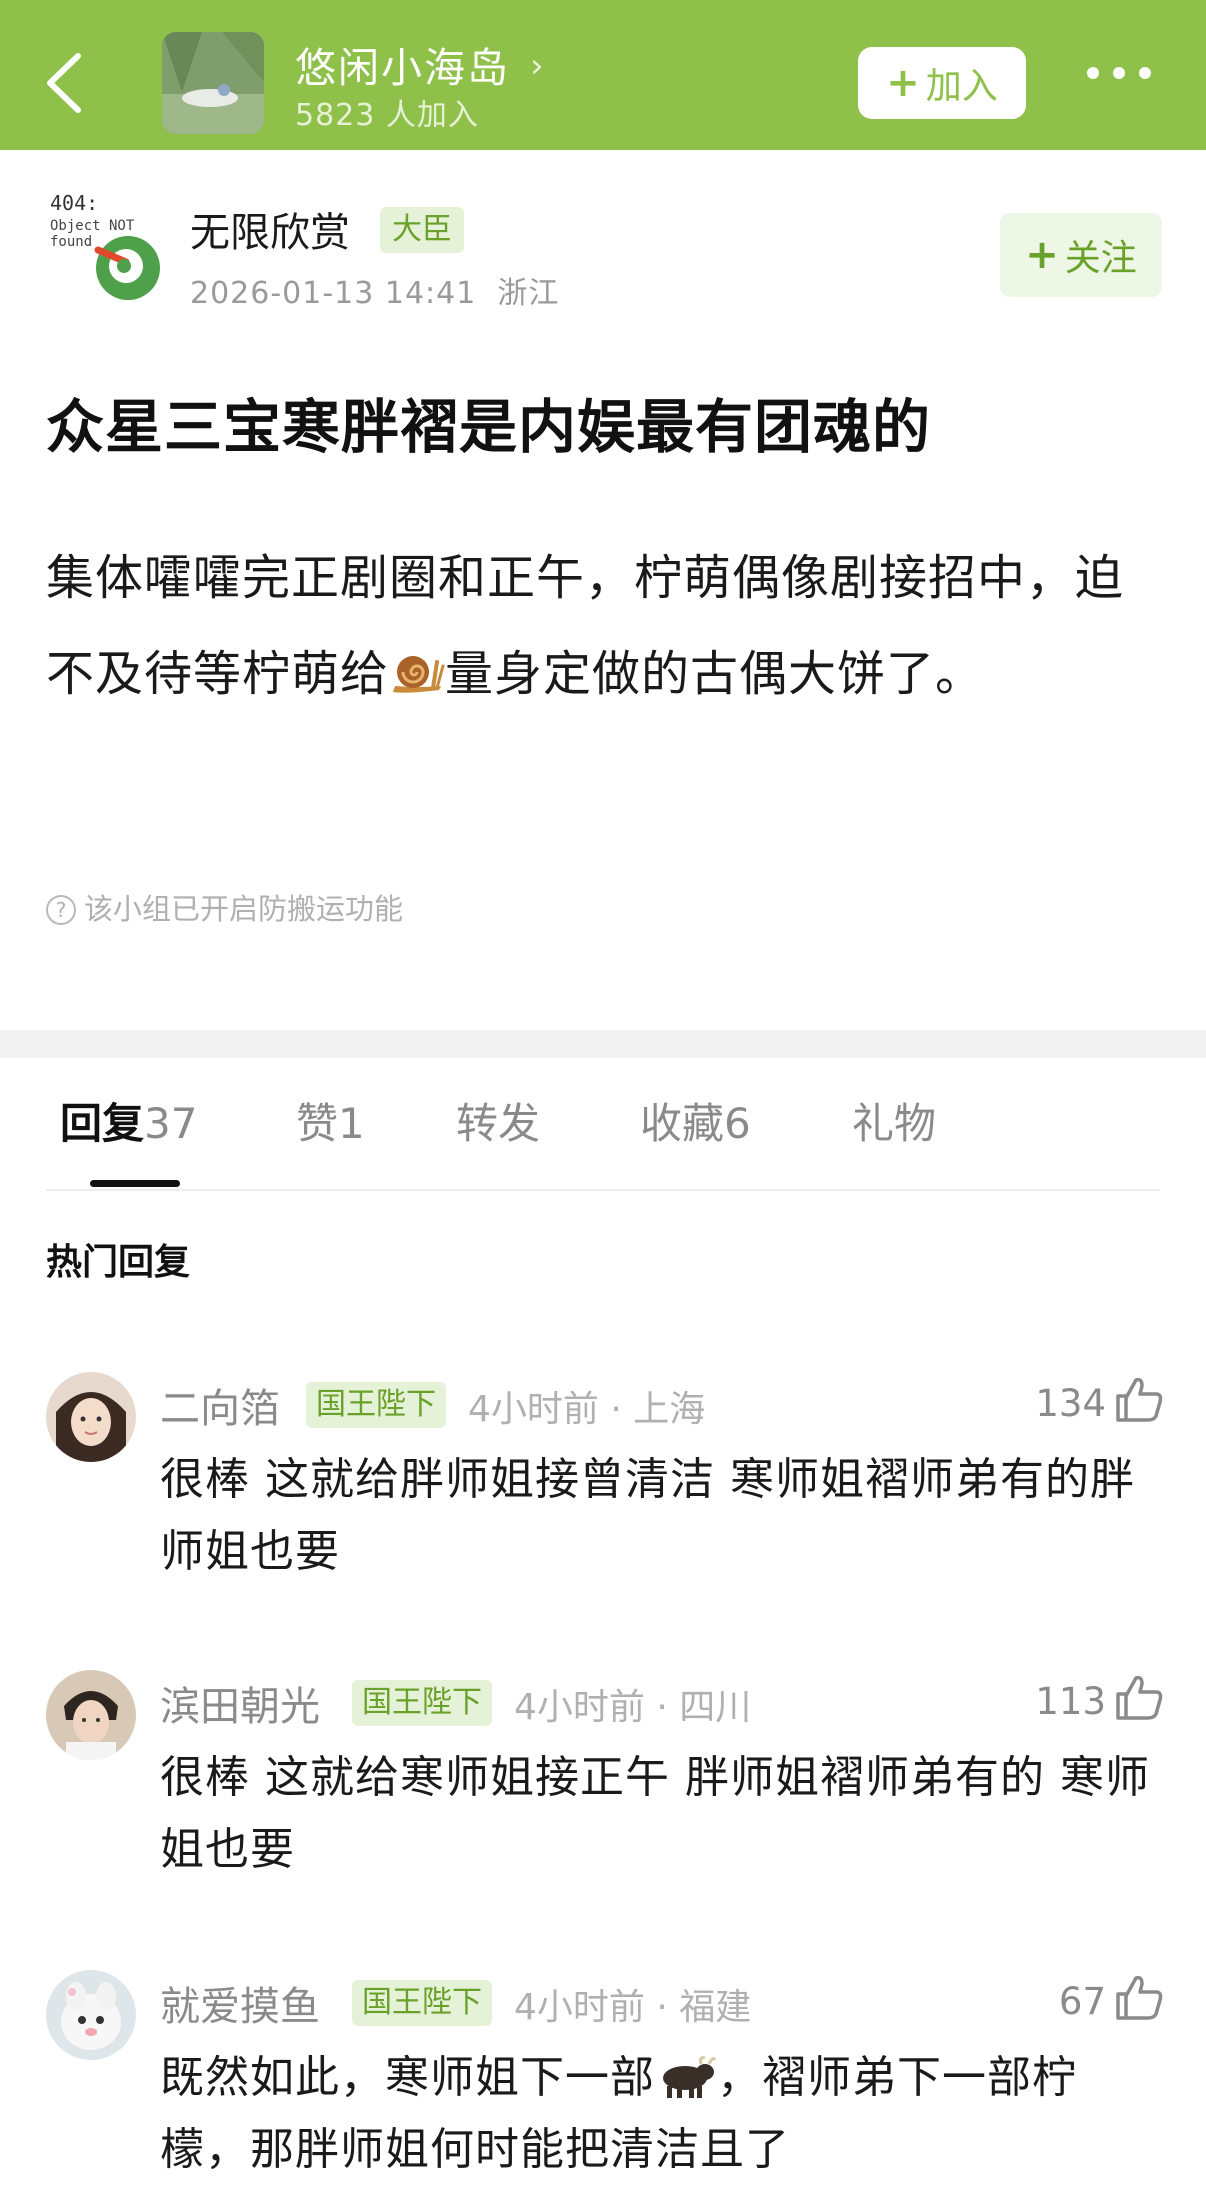 The width and height of the screenshot is (1206, 2199). I want to click on active-tab-indicator, so click(135, 1183).